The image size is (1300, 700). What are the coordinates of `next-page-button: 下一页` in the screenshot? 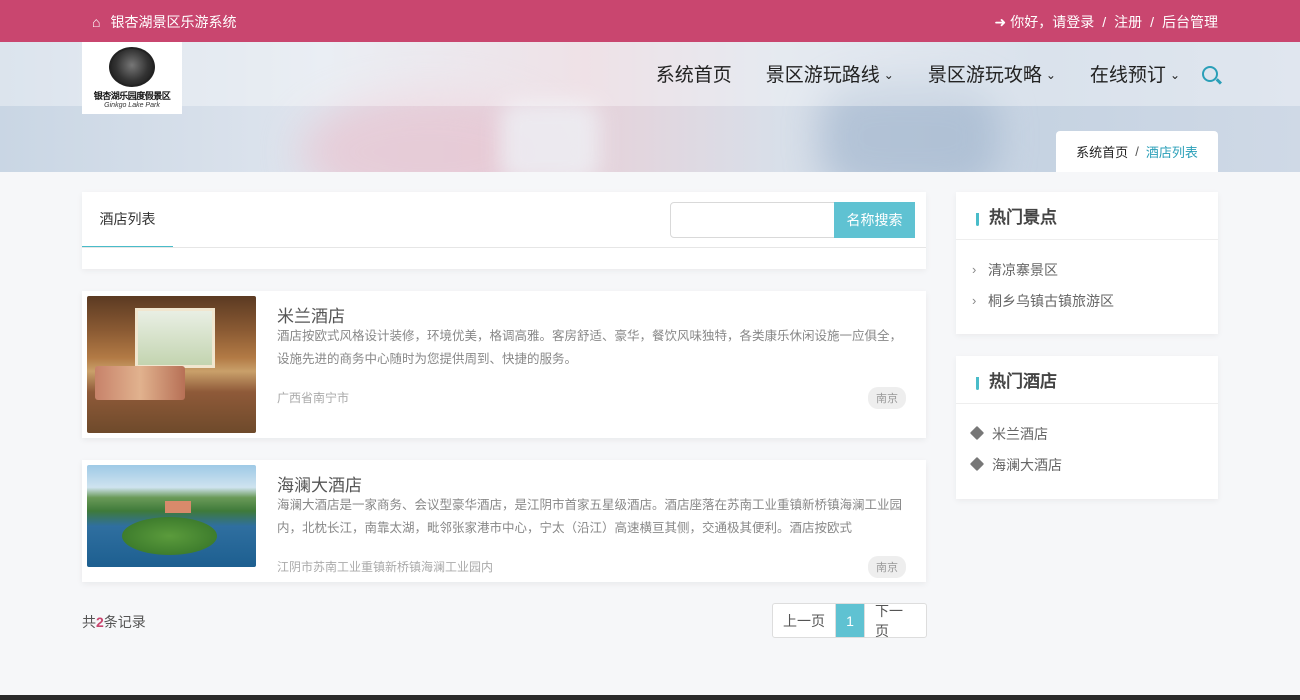 It's located at (895, 621).